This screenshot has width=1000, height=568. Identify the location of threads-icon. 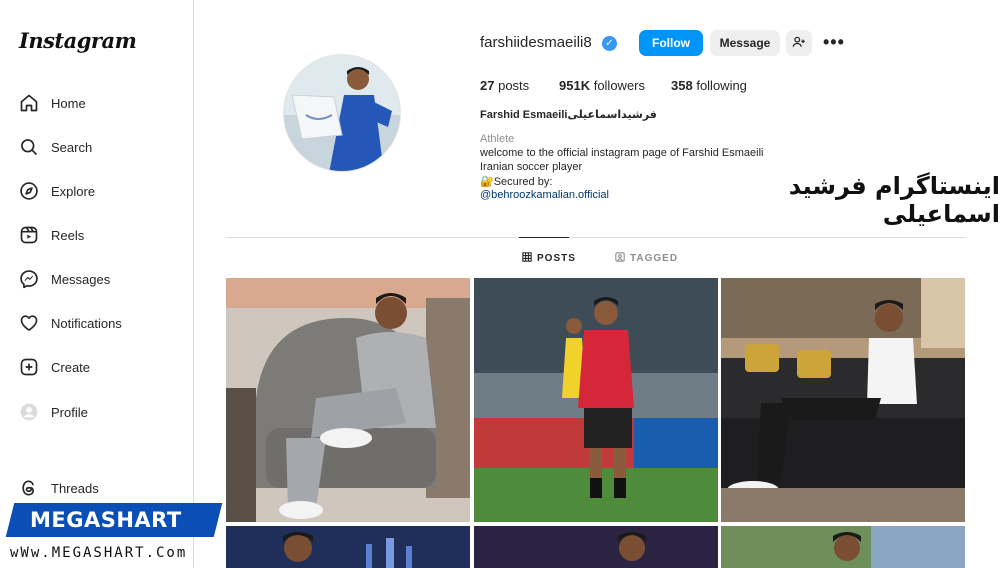
(29, 488).